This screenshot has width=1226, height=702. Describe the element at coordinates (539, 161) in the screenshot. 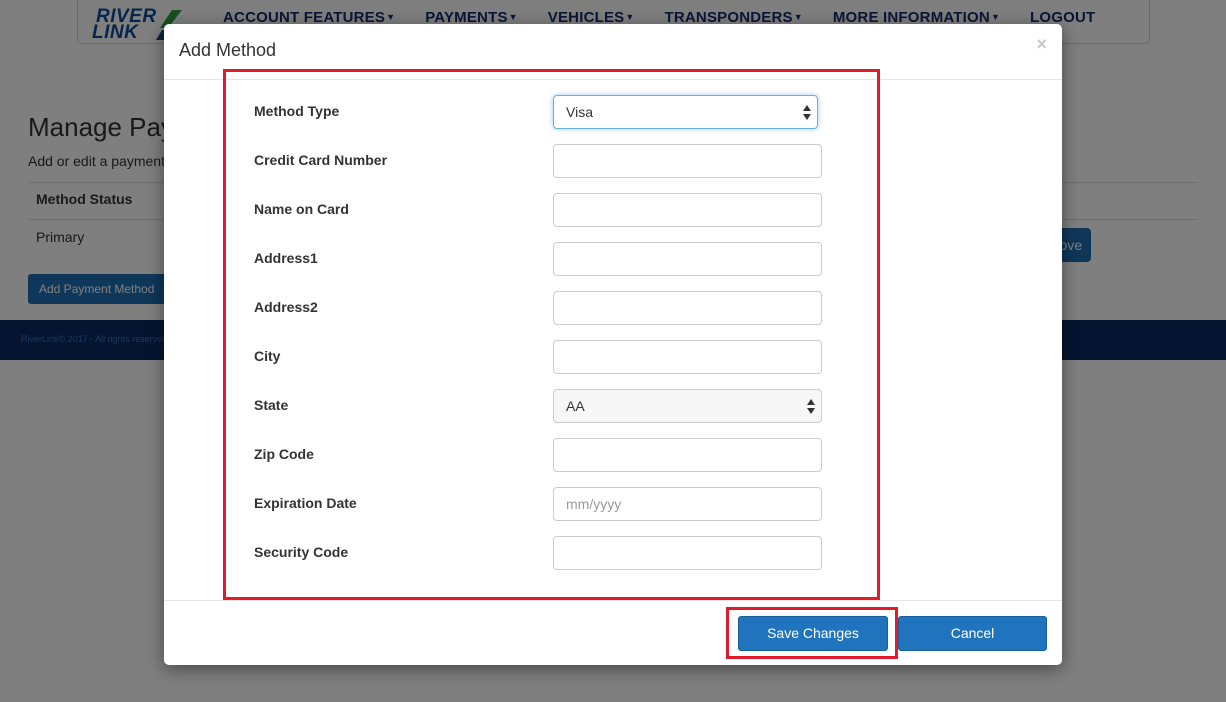

I see `field-row-card-number: Credit Card Number` at that location.